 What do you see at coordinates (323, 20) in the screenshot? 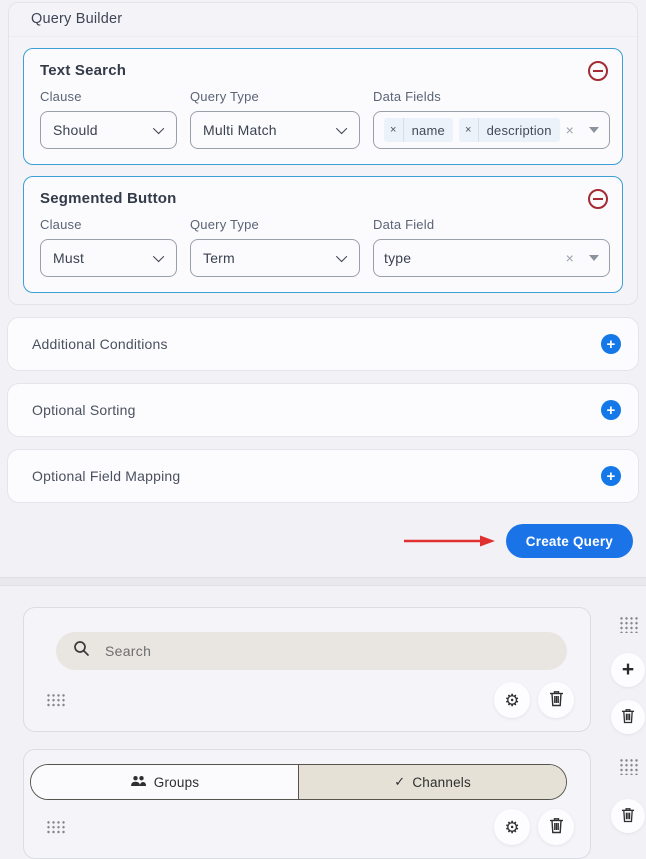
I see `page-title: Query Builder` at bounding box center [323, 20].